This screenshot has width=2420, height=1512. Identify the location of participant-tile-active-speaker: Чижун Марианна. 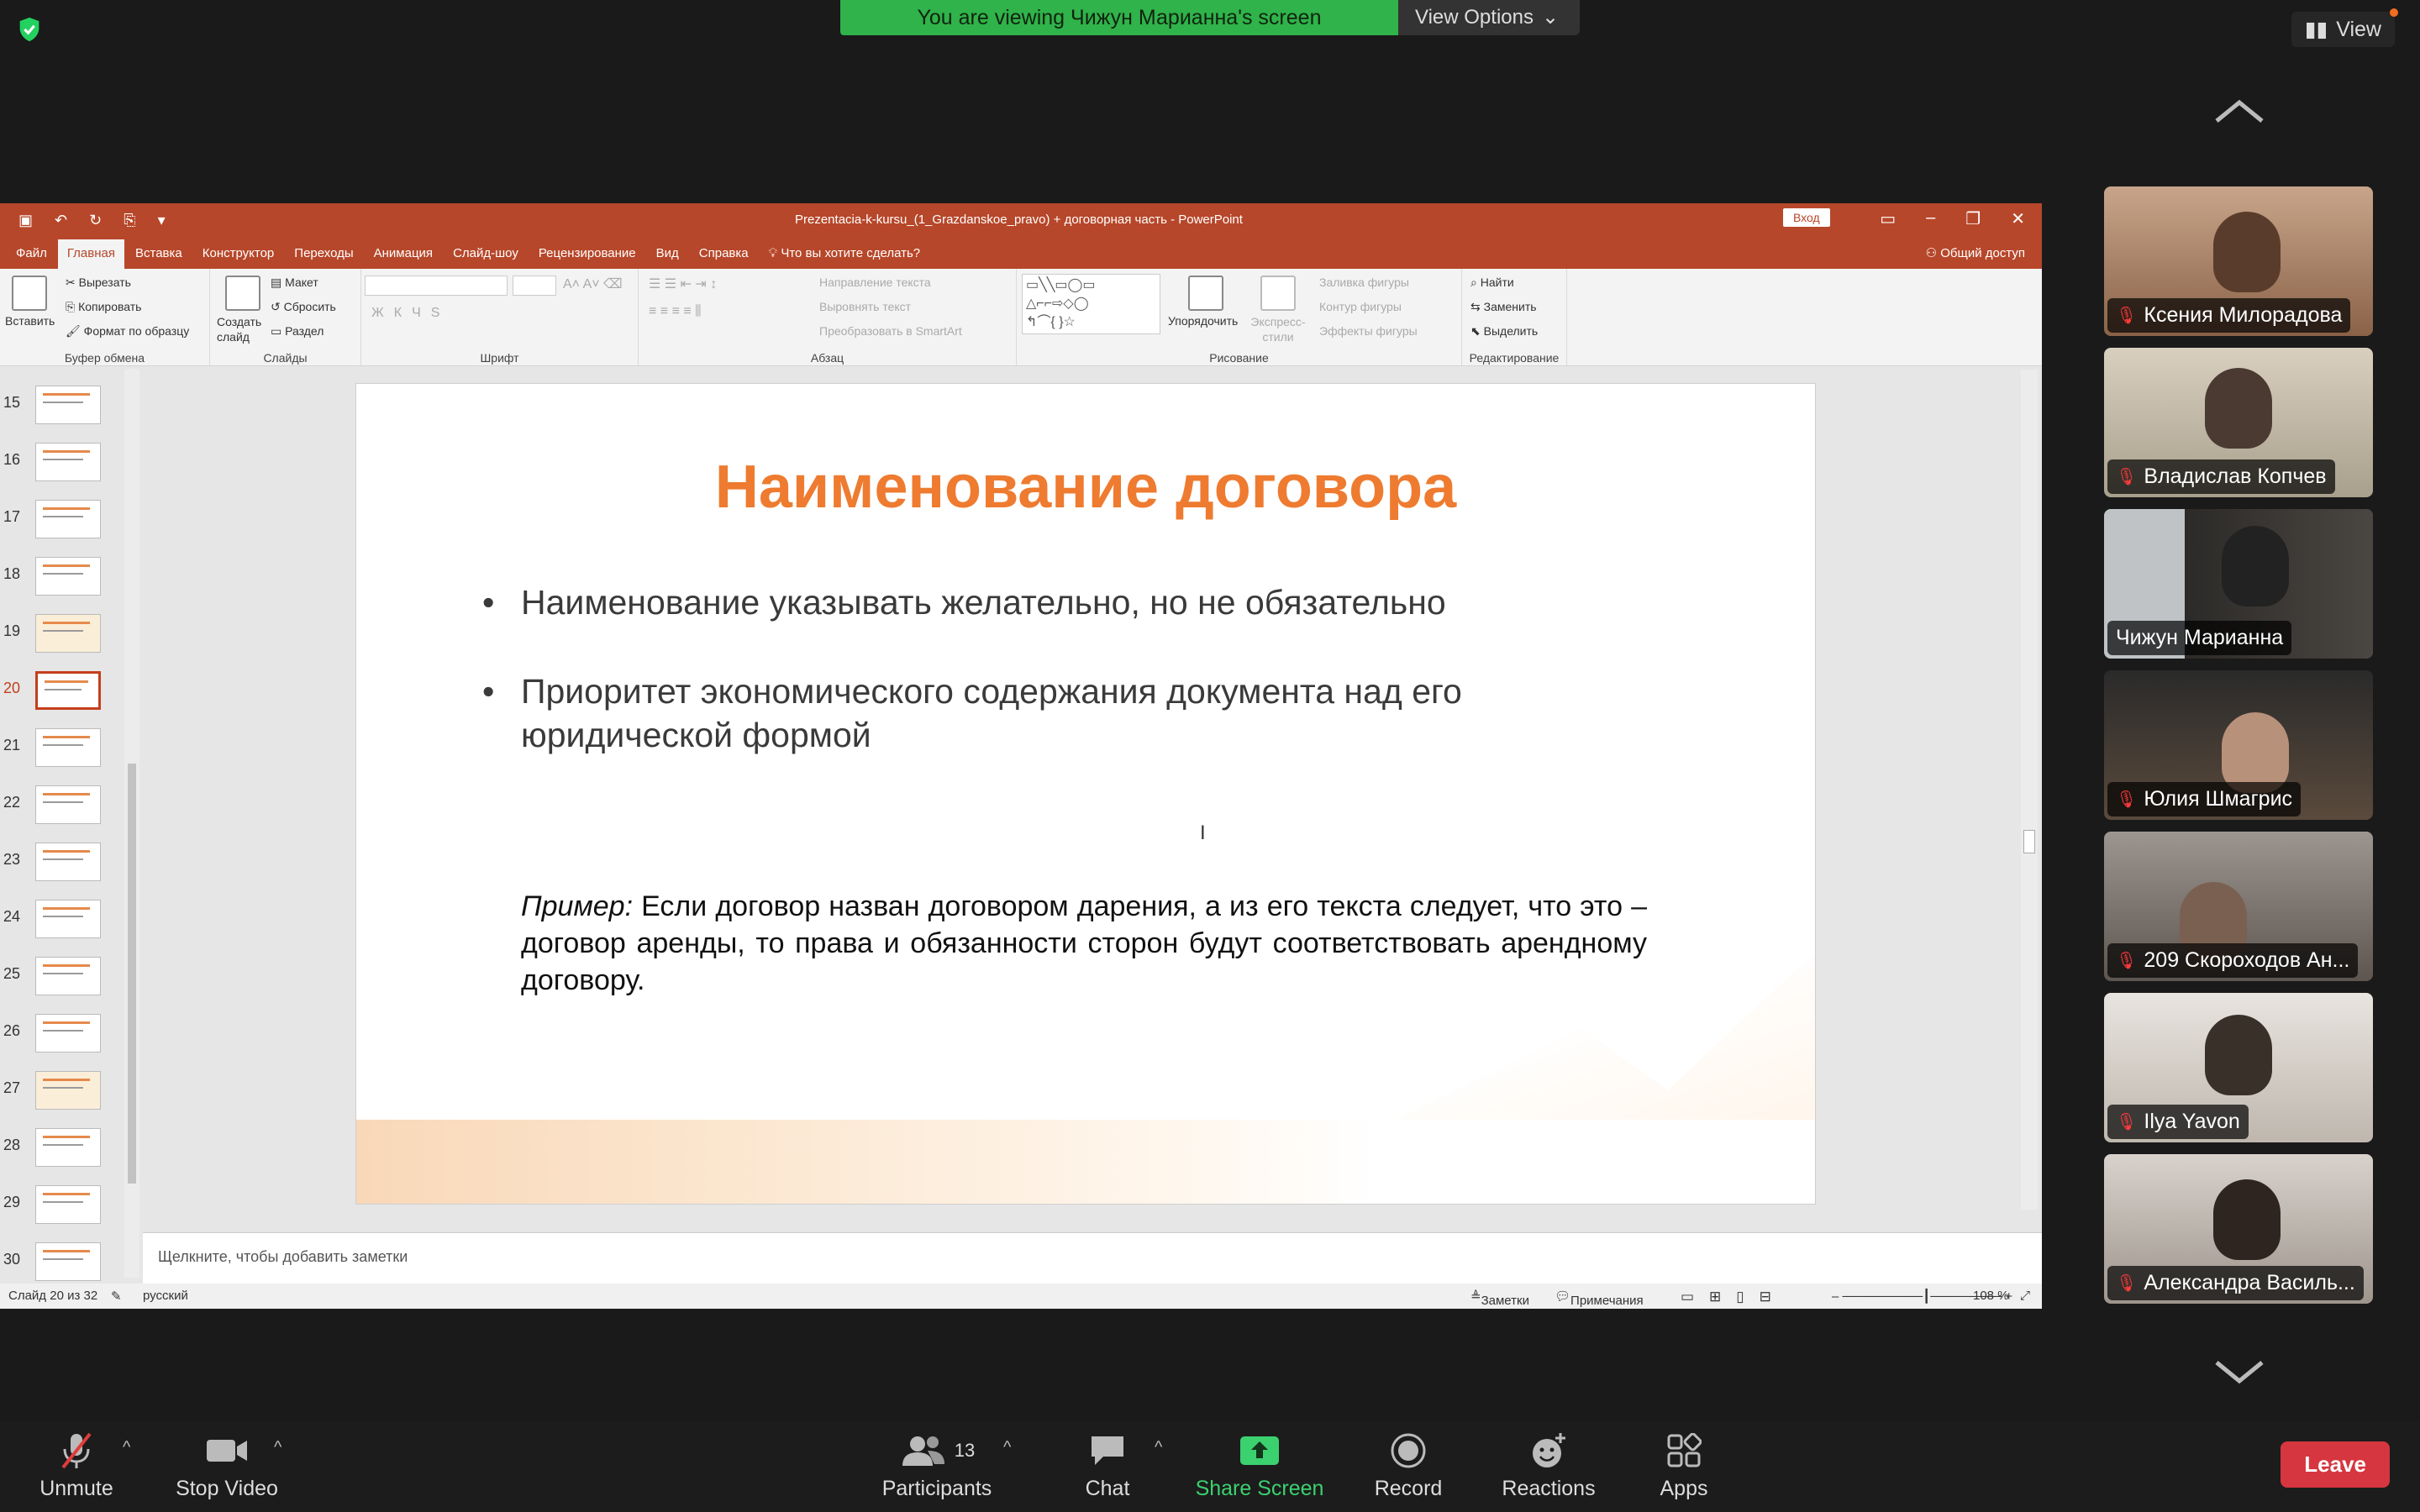
(2238, 584).